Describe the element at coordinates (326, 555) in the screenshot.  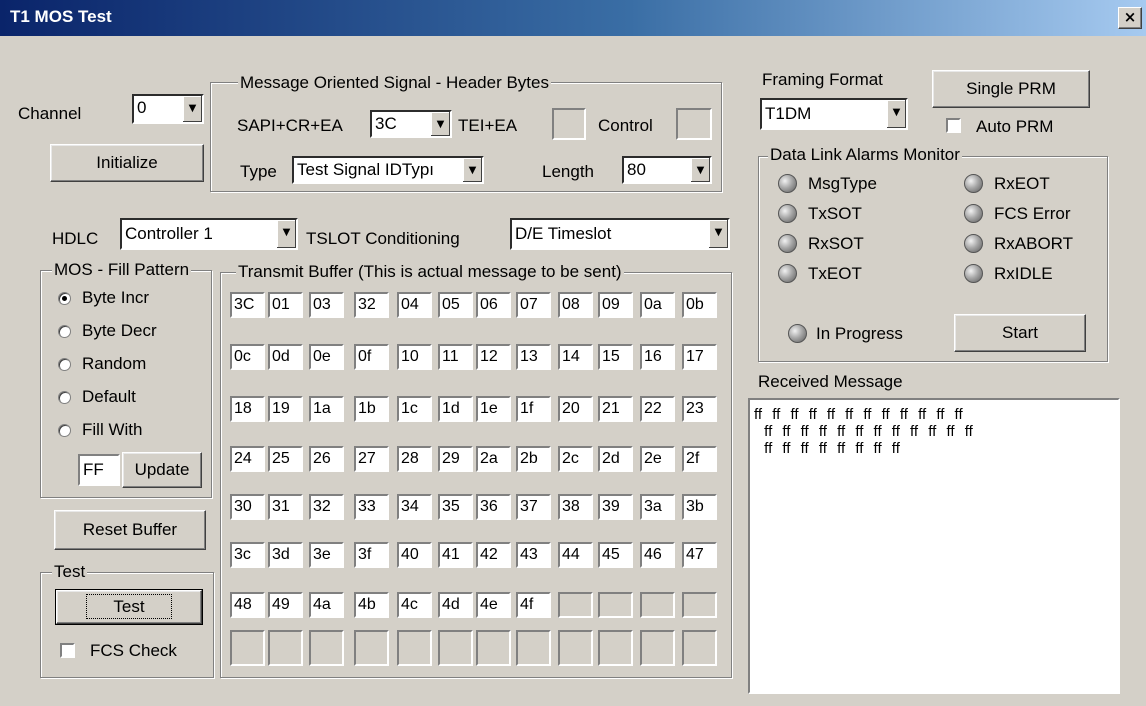
I see `buffer-cell: 3e` at that location.